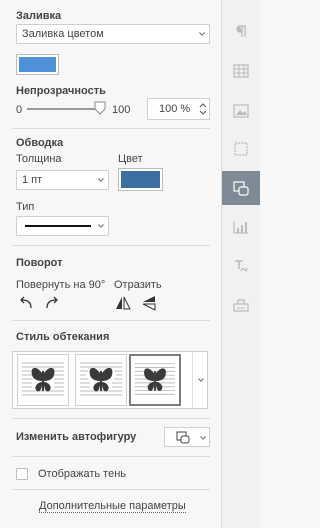  Describe the element at coordinates (149, 303) in the screenshot. I see `flip-vertical-icon` at that location.